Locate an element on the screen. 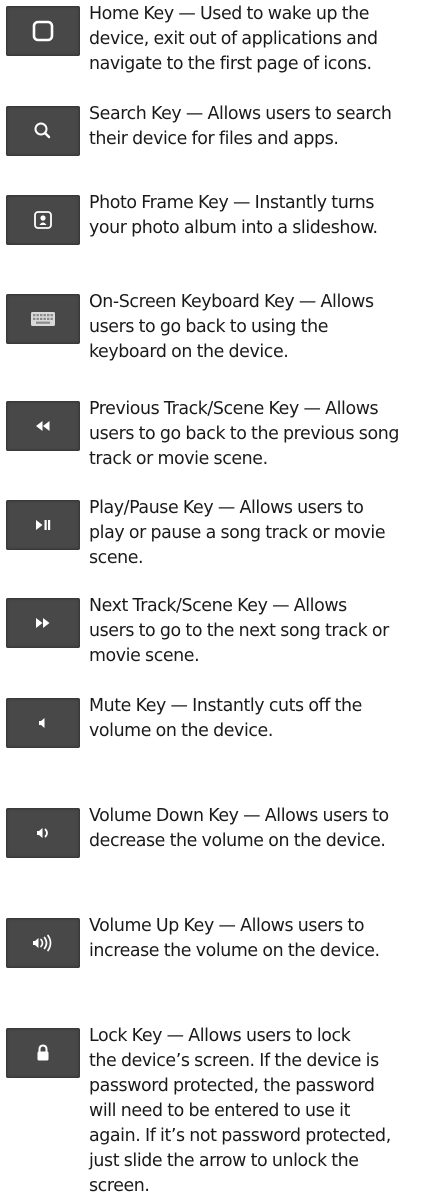  previous-track-key-button is located at coordinates (43, 426).